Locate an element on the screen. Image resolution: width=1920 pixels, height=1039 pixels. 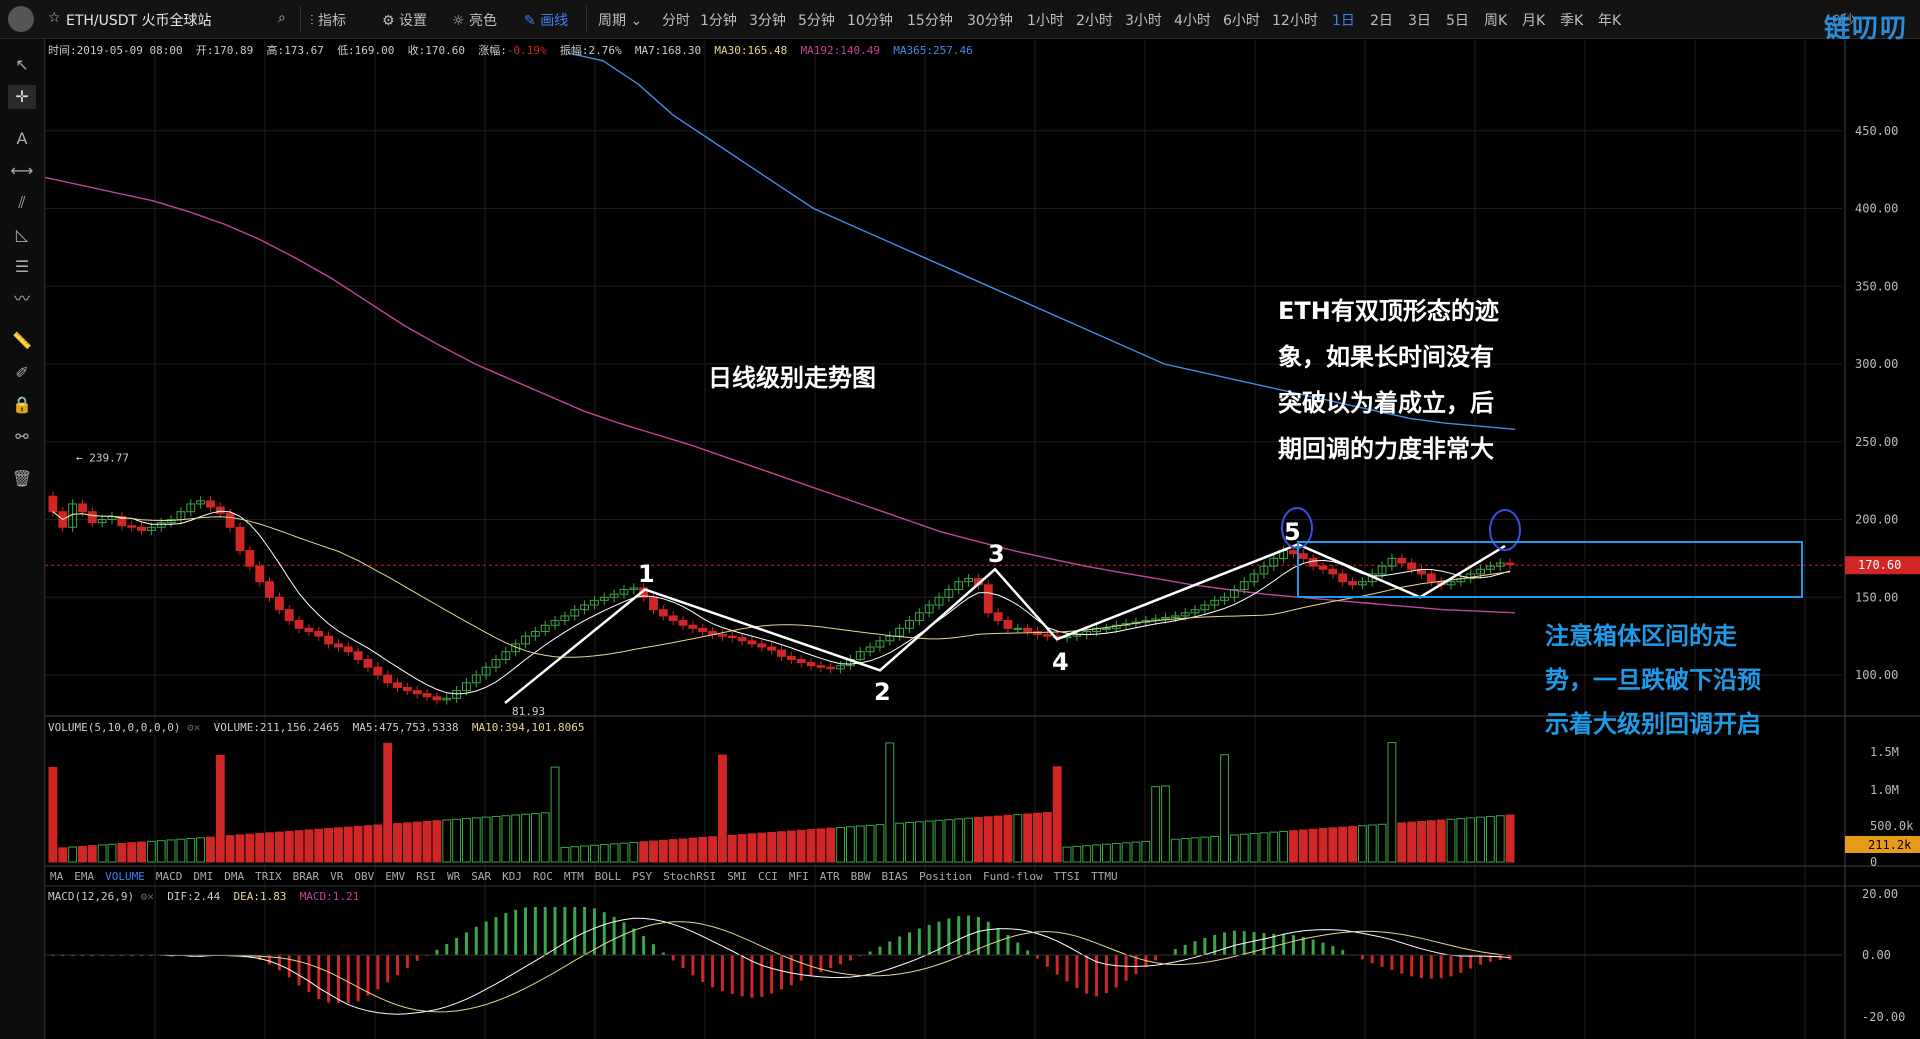
period-17: 周K is located at coordinates (1495, 20).